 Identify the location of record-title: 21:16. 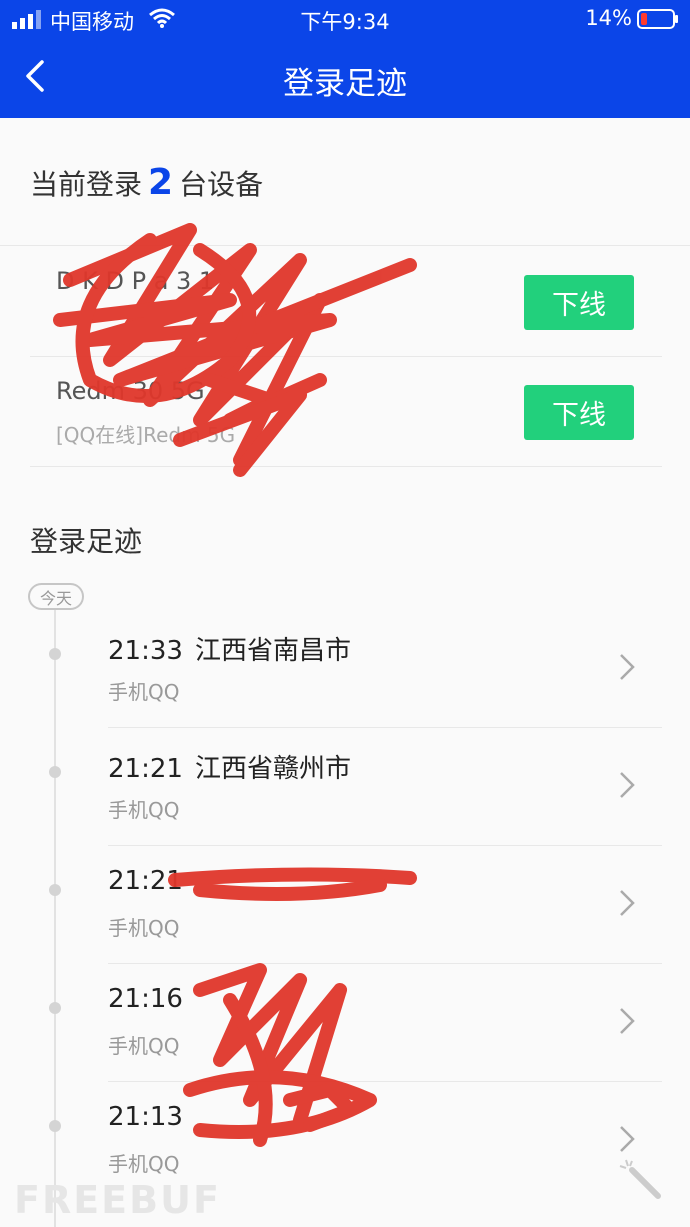
(151, 999).